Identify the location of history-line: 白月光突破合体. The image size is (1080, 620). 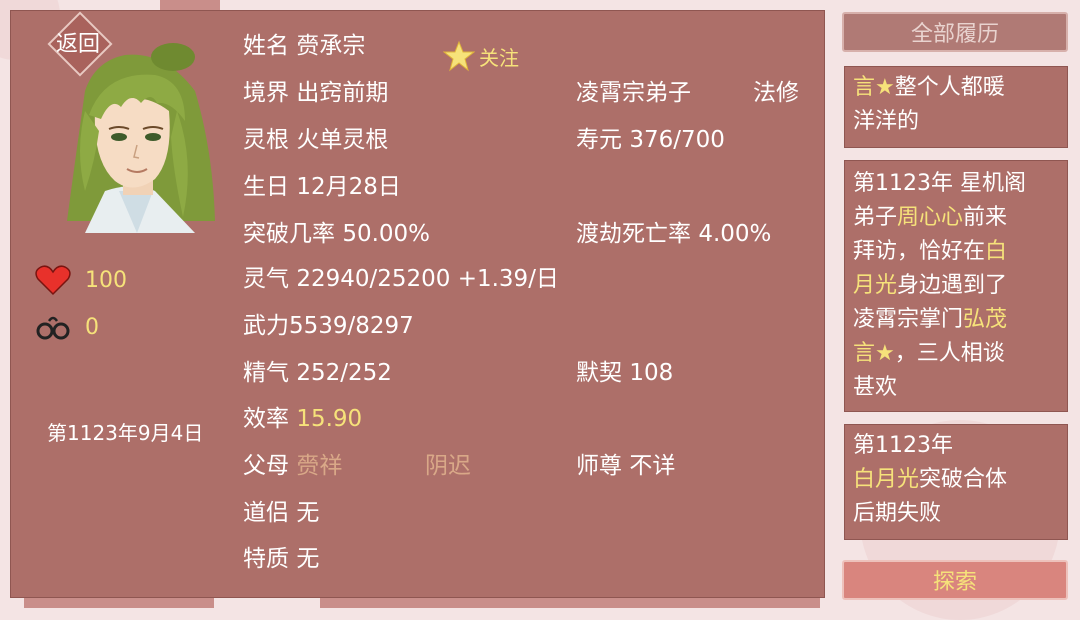
(930, 479).